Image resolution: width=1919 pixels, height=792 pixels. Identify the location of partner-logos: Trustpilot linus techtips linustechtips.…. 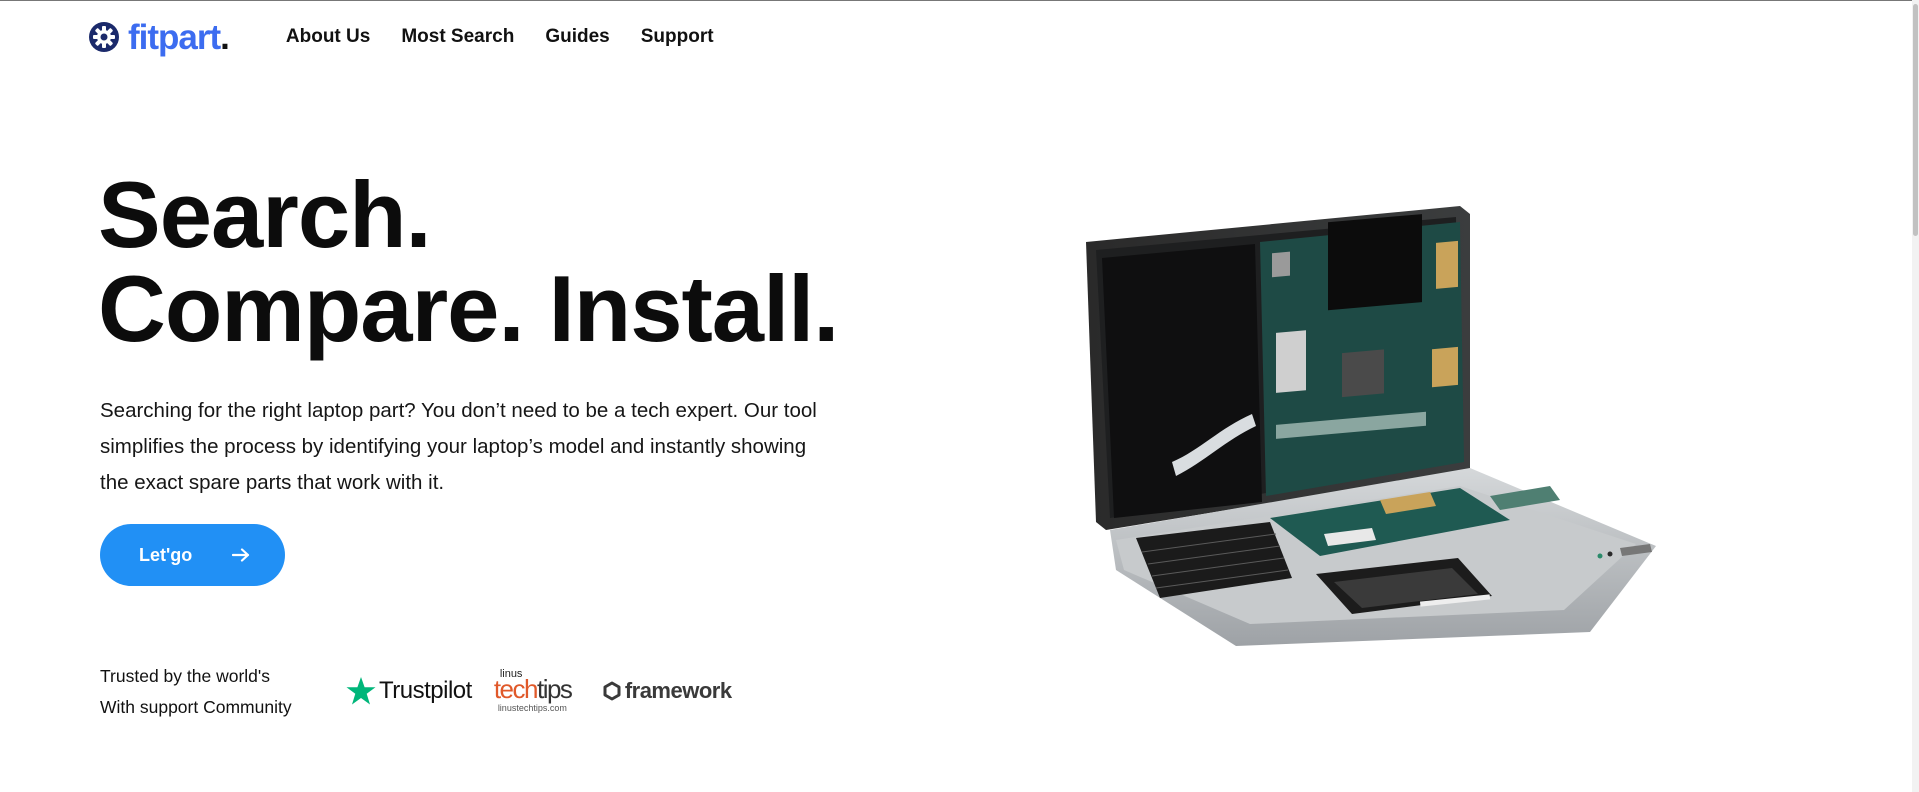
(539, 691).